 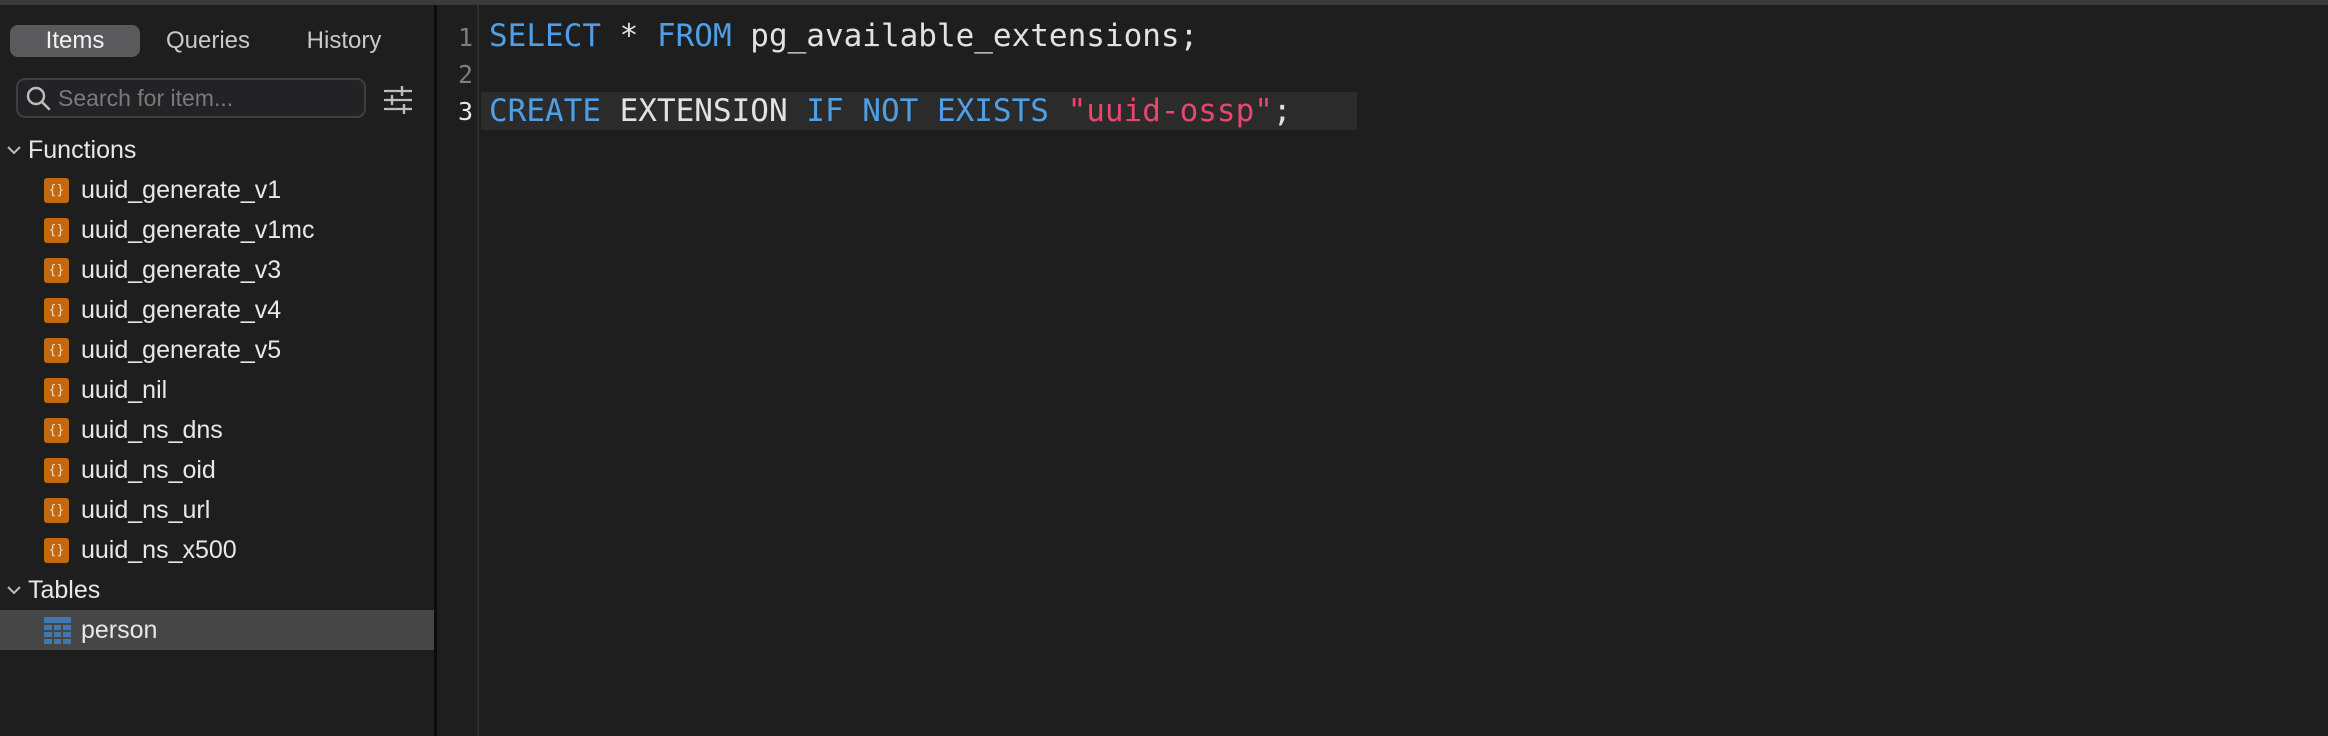 I want to click on function-item: {} uuid_ns_dns, so click(x=217, y=430).